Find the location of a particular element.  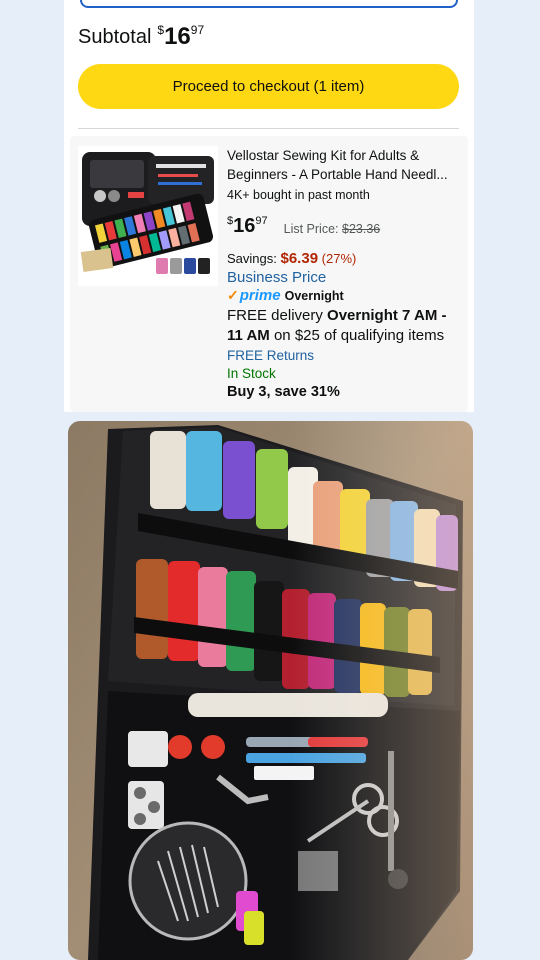

savings-amount: $6.39 is located at coordinates (299, 258).